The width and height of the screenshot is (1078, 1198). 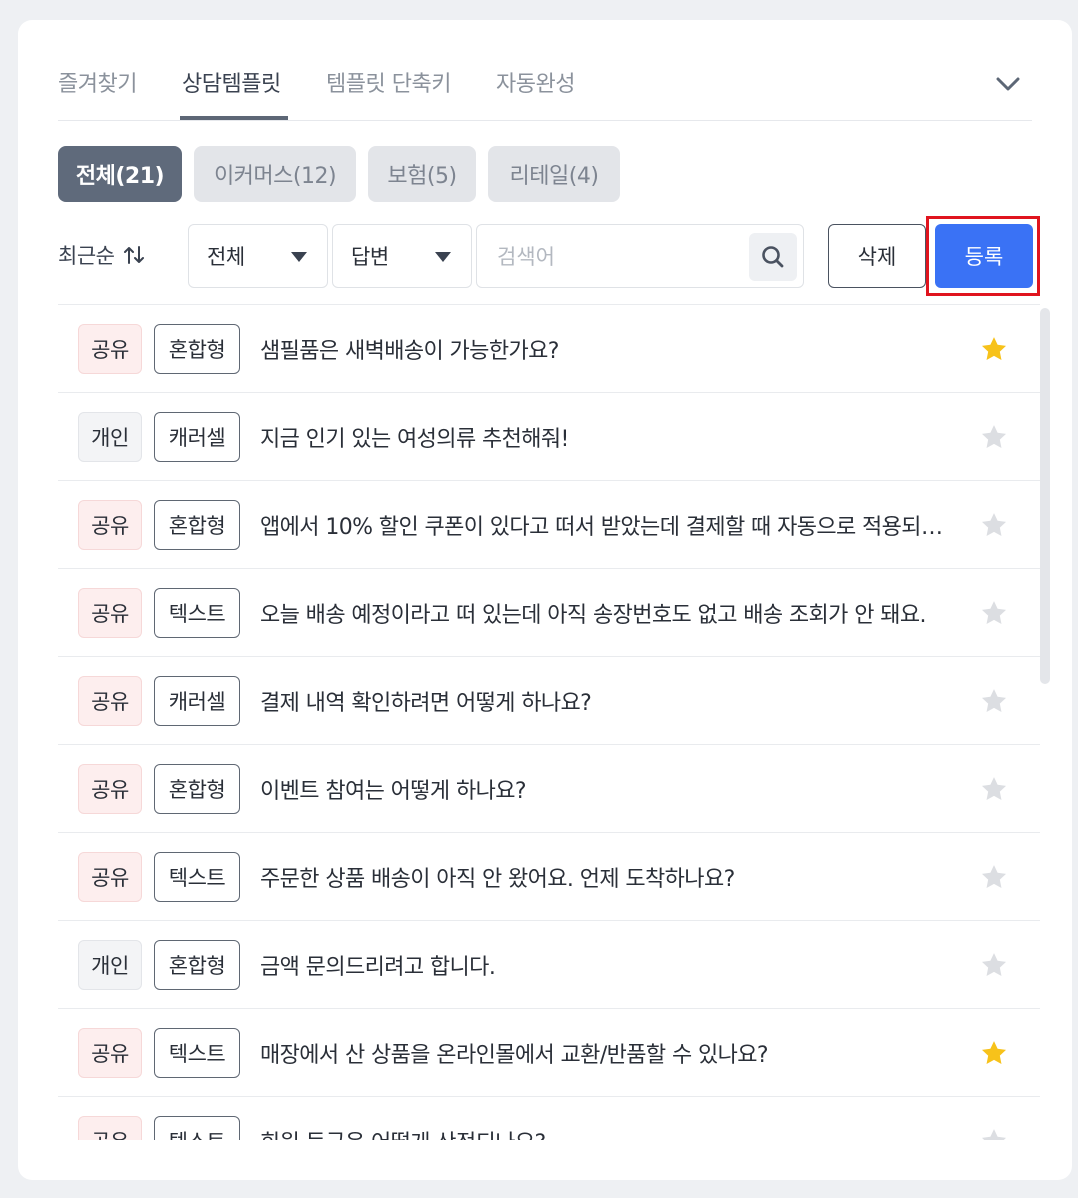 What do you see at coordinates (370, 257) in the screenshot?
I see `type-select-value: 답변` at bounding box center [370, 257].